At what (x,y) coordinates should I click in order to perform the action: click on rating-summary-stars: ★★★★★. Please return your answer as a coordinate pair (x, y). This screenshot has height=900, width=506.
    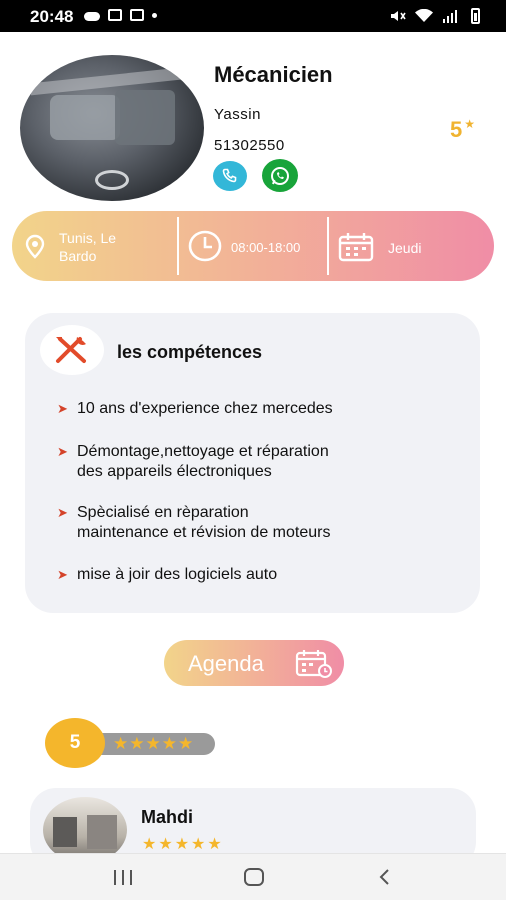
    Looking at the image, I should click on (154, 743).